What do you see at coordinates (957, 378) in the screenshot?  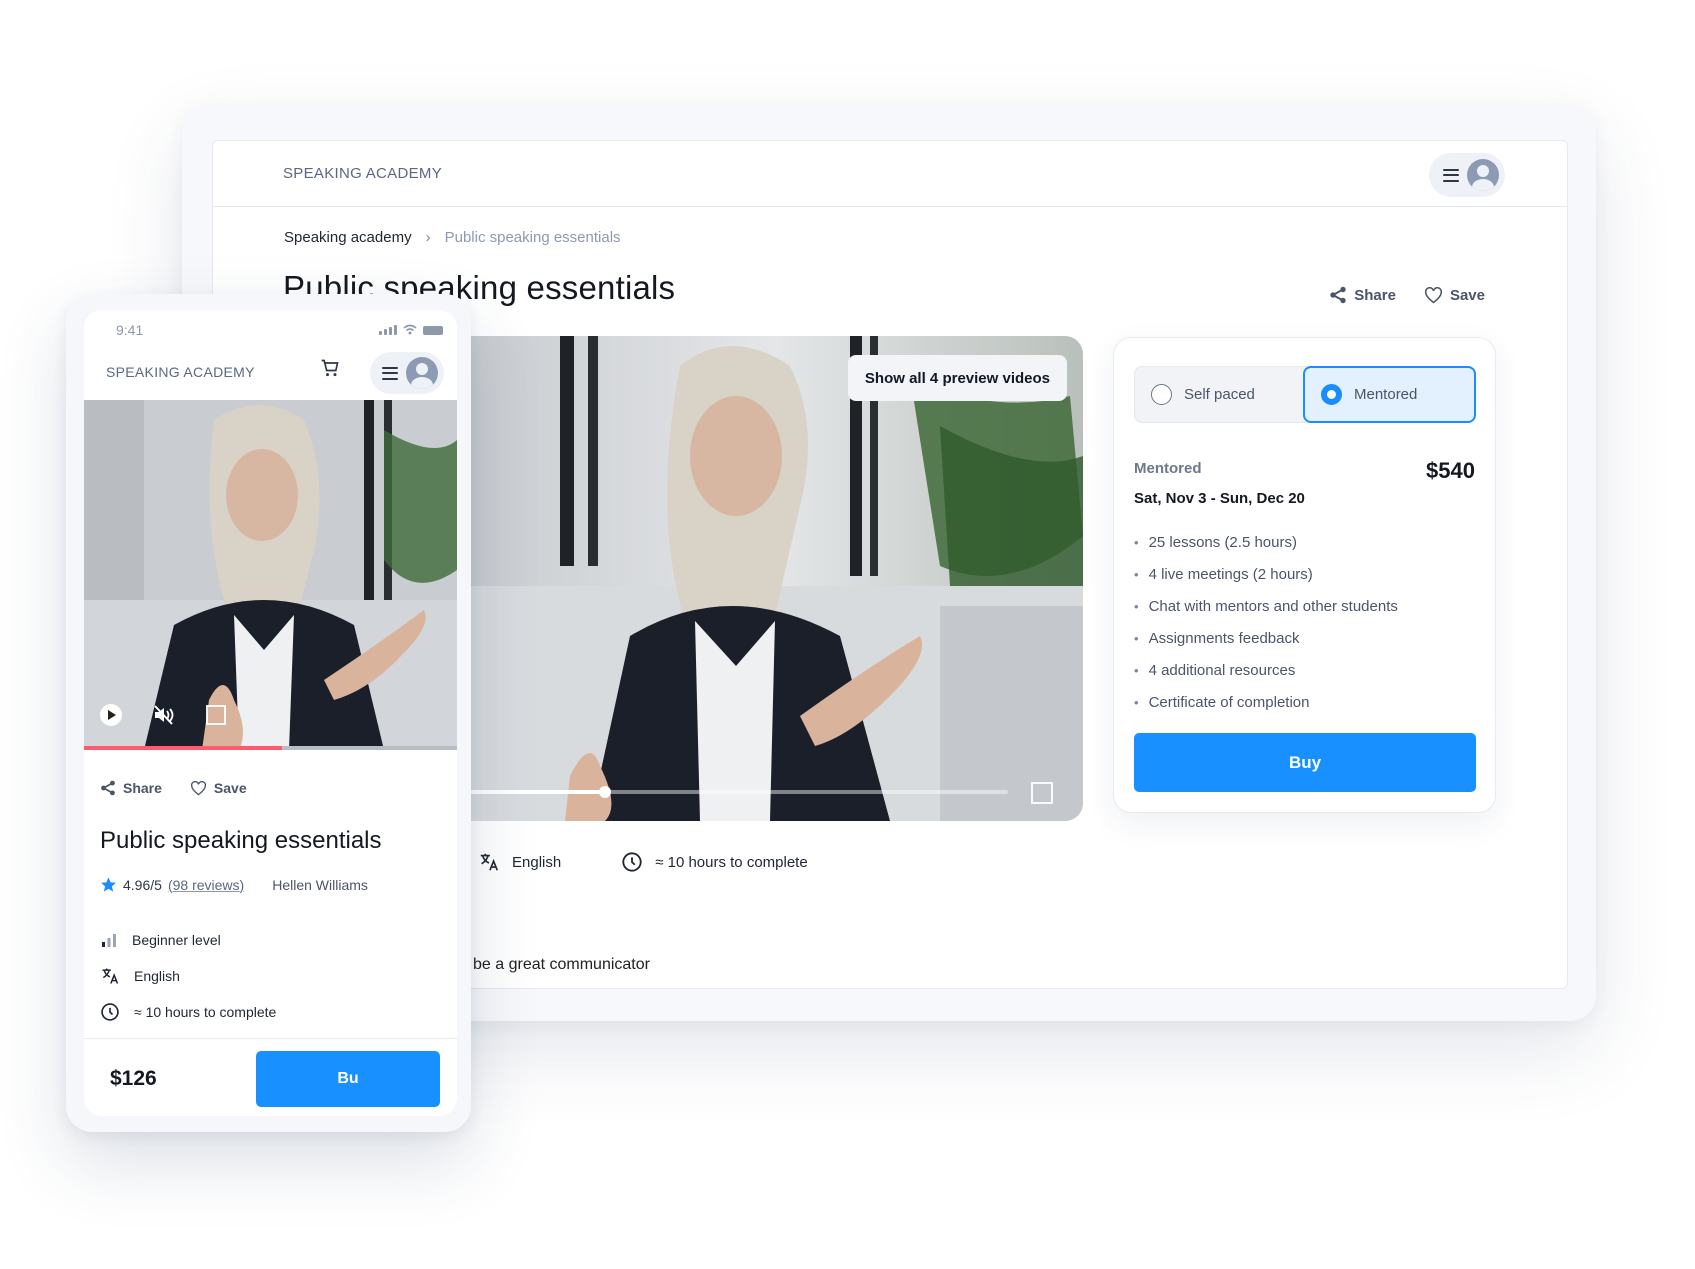 I see `show-preview-videos-button: Show all 4 preview videos` at bounding box center [957, 378].